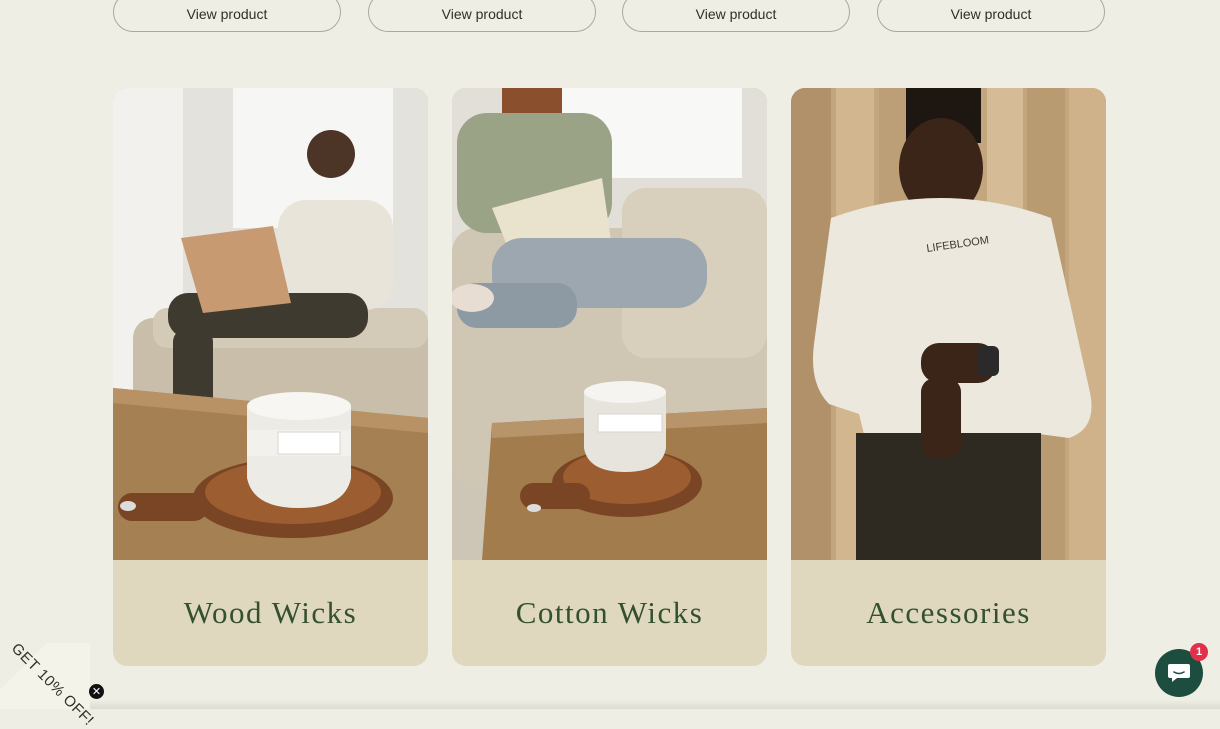 Image resolution: width=1220 pixels, height=729 pixels. Describe the element at coordinates (736, 16) in the screenshot. I see `view-product-button-3: View product` at that location.